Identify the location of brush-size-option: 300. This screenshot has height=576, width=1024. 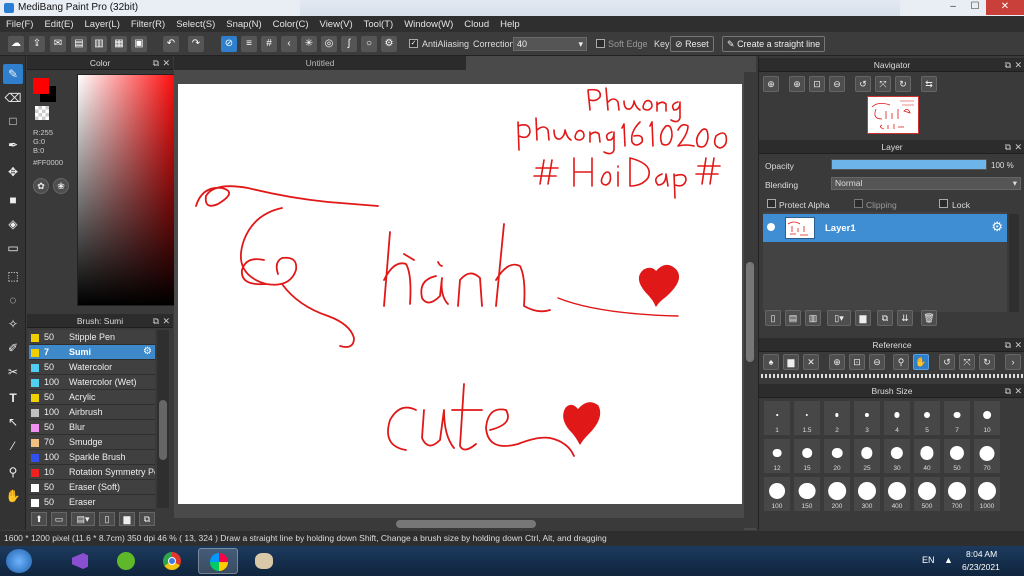
(867, 494).